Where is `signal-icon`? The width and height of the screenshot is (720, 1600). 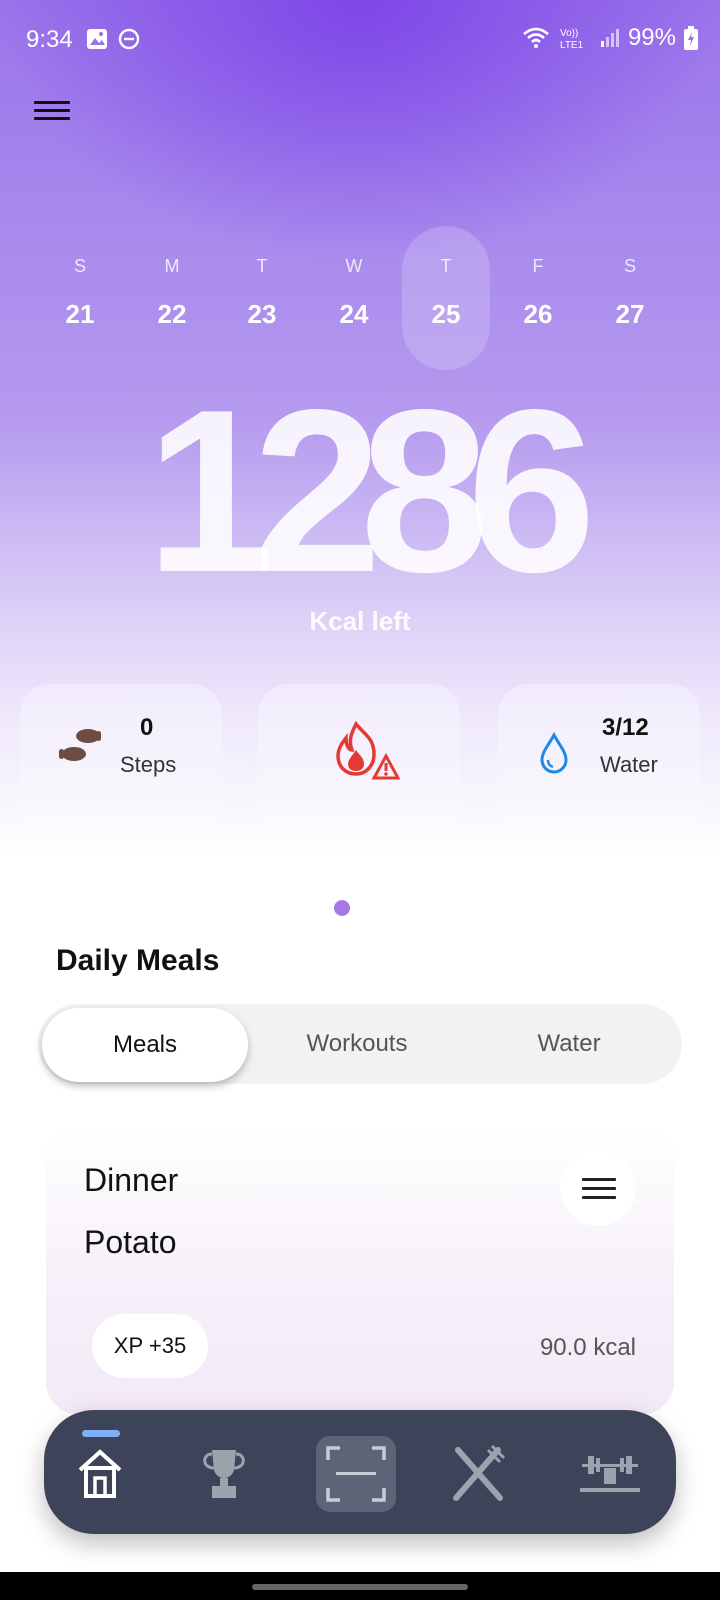
signal-icon is located at coordinates (609, 38).